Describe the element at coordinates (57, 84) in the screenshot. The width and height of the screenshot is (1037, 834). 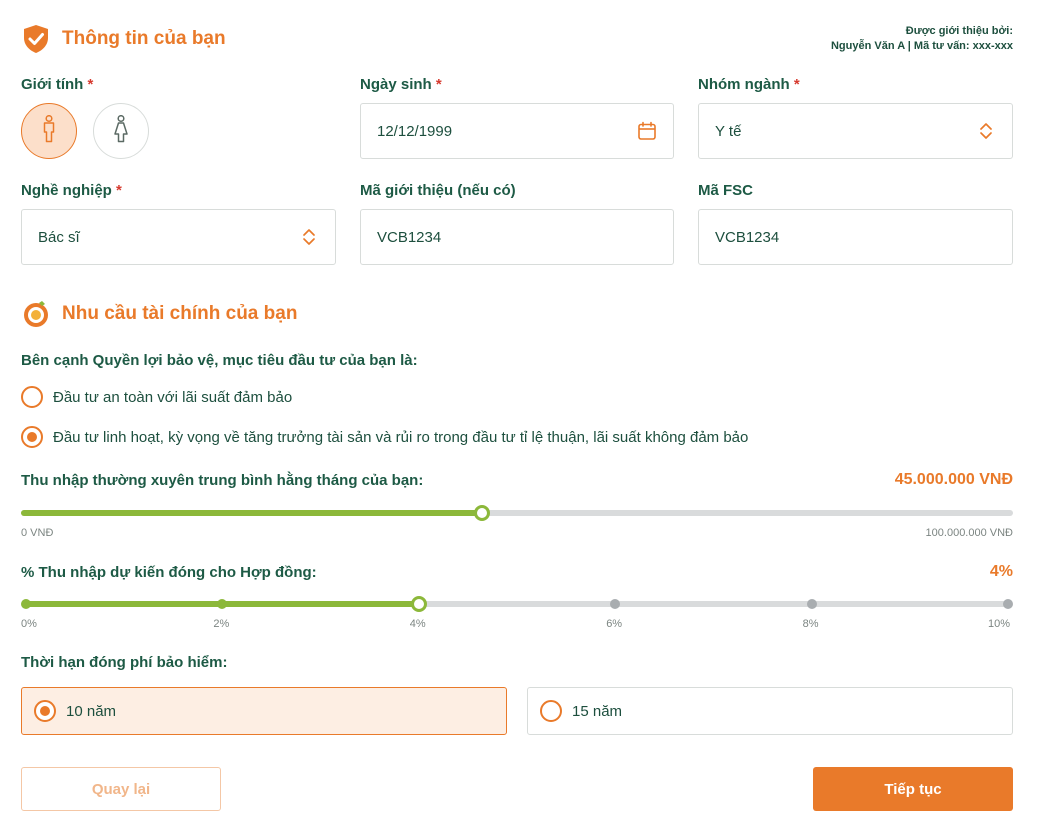
I see `gender-label: Giới tính *` at that location.